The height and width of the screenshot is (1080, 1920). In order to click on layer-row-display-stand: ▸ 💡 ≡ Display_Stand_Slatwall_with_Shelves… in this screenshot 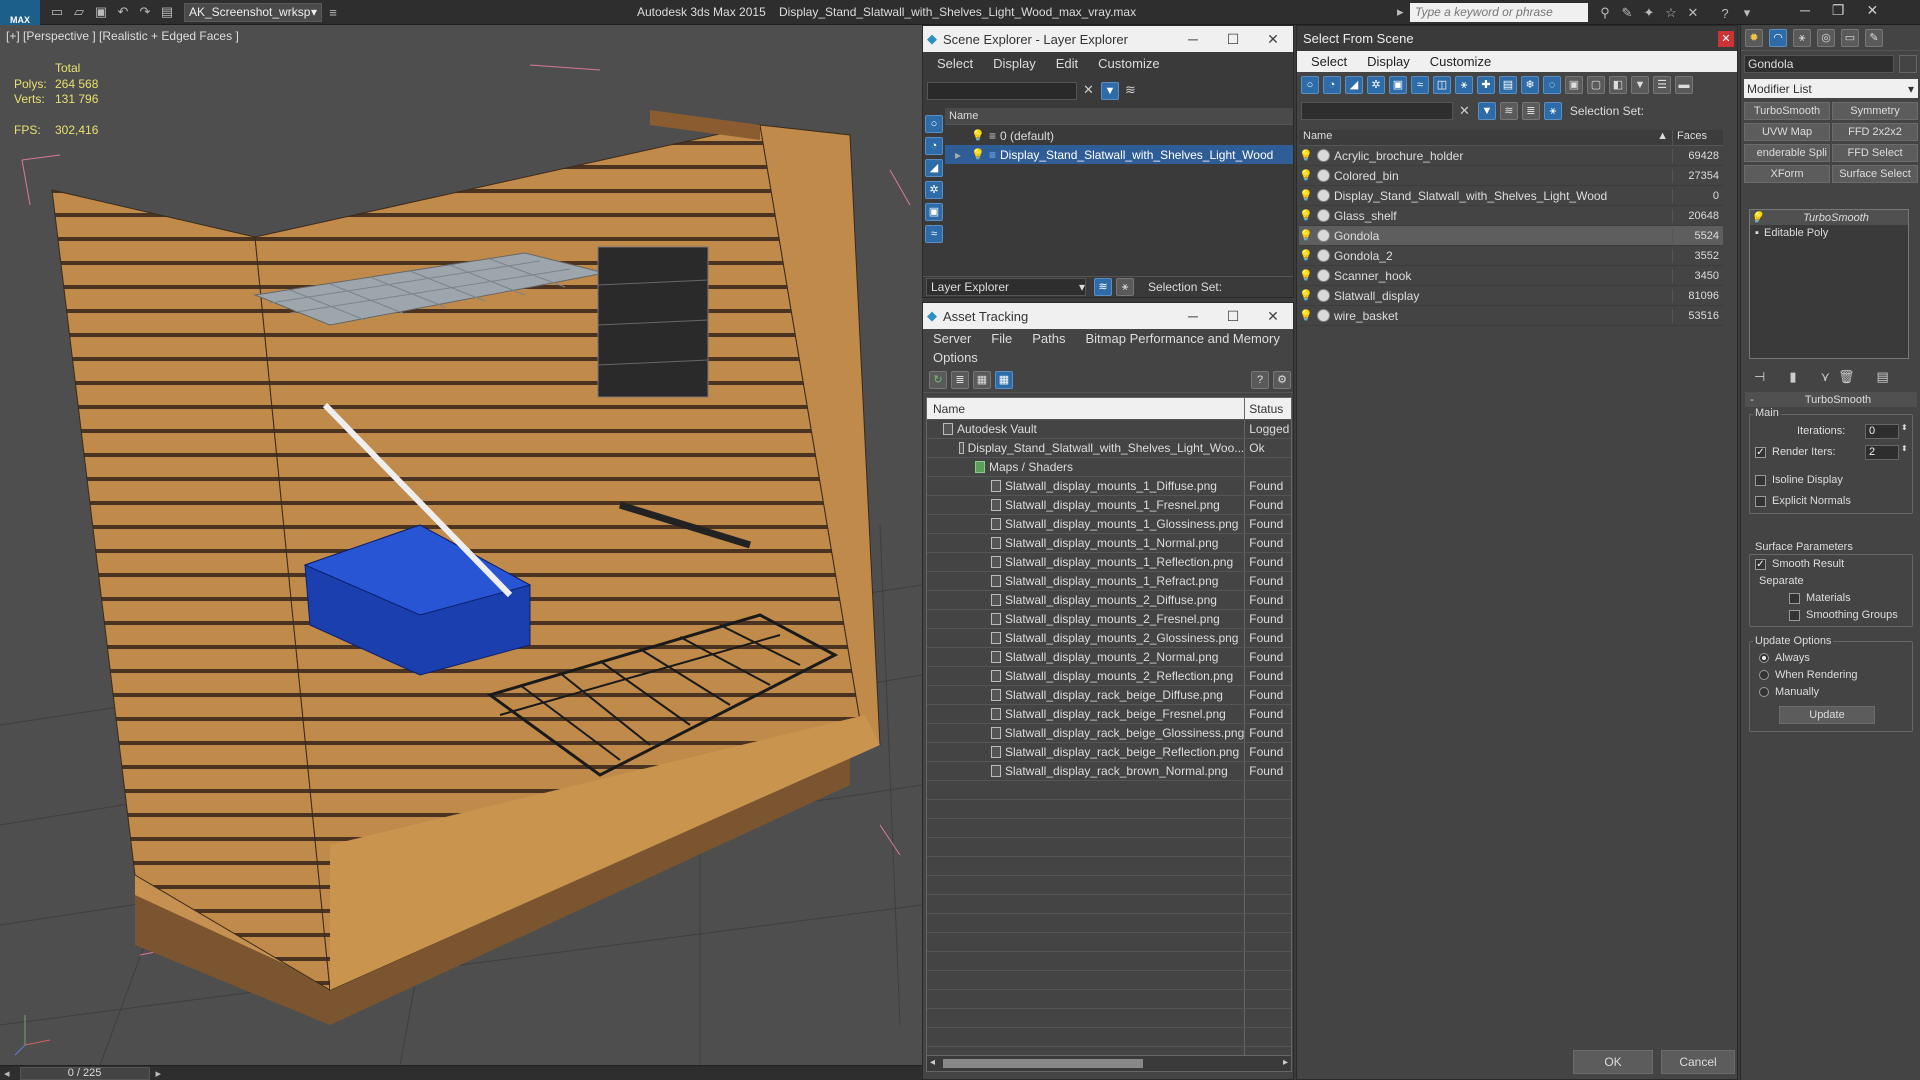, I will do `click(1119, 154)`.